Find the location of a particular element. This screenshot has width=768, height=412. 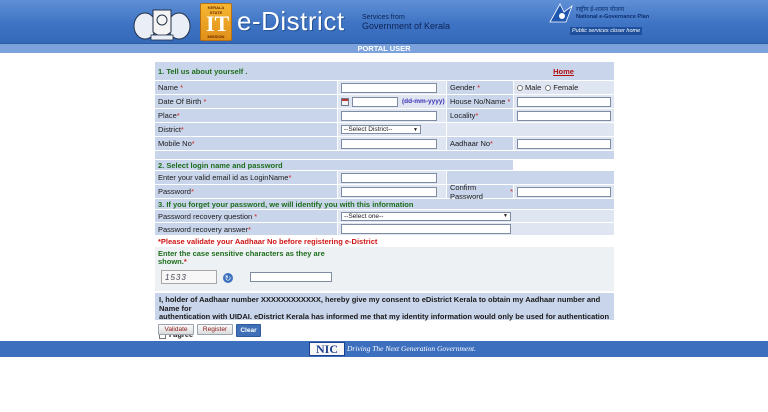

house-input is located at coordinates (564, 101).